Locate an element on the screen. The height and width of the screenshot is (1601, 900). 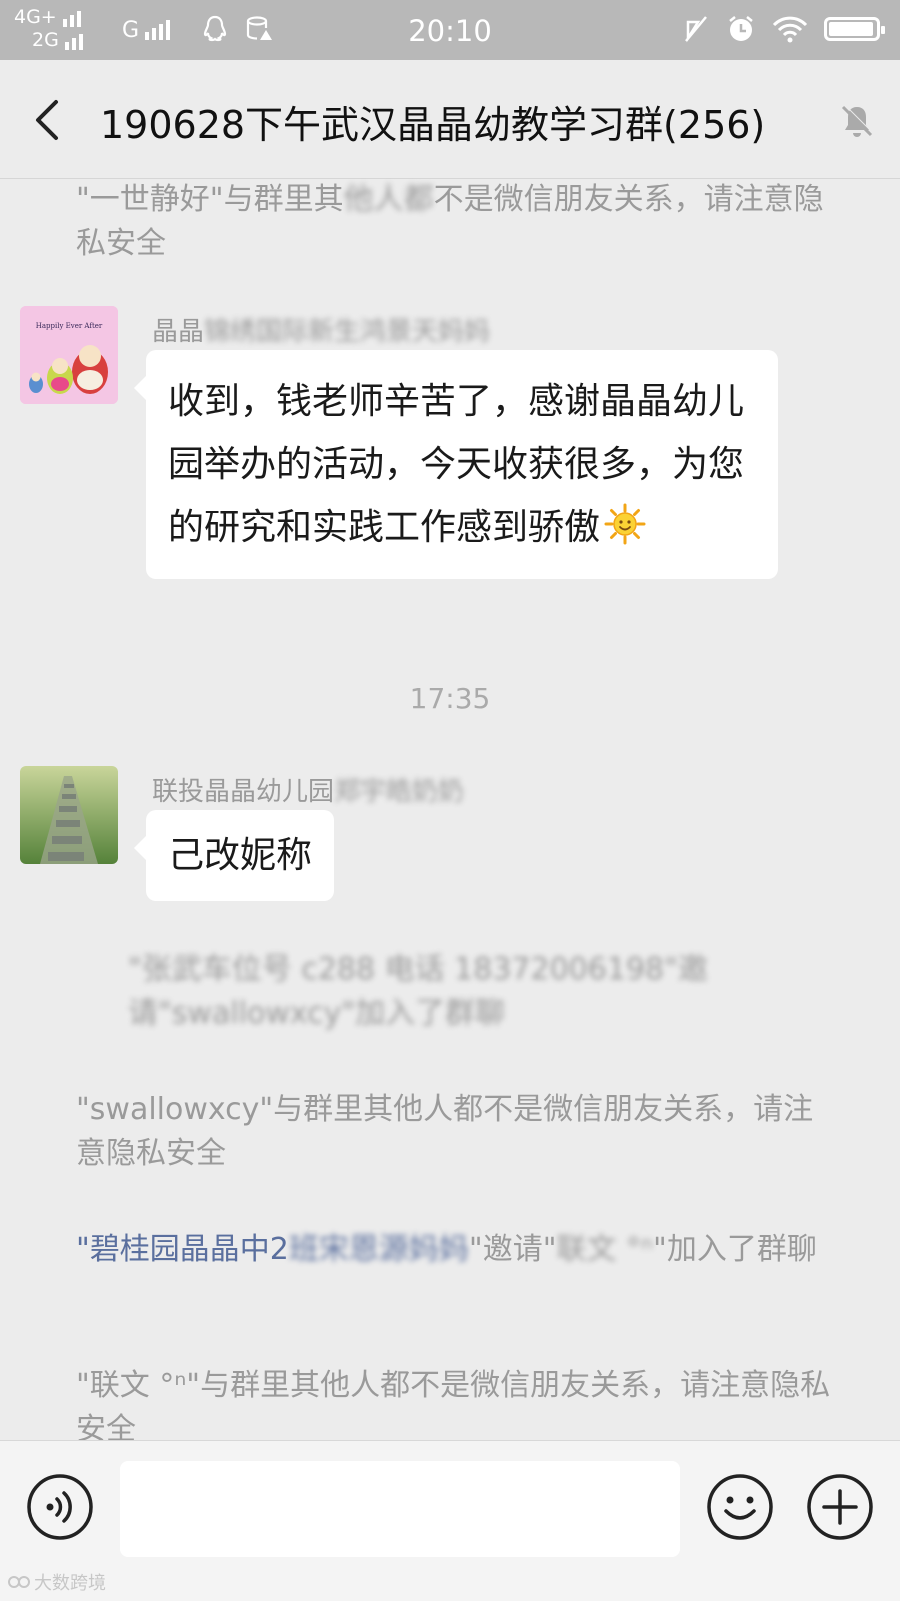
battery-icon is located at coordinates (854, 29).